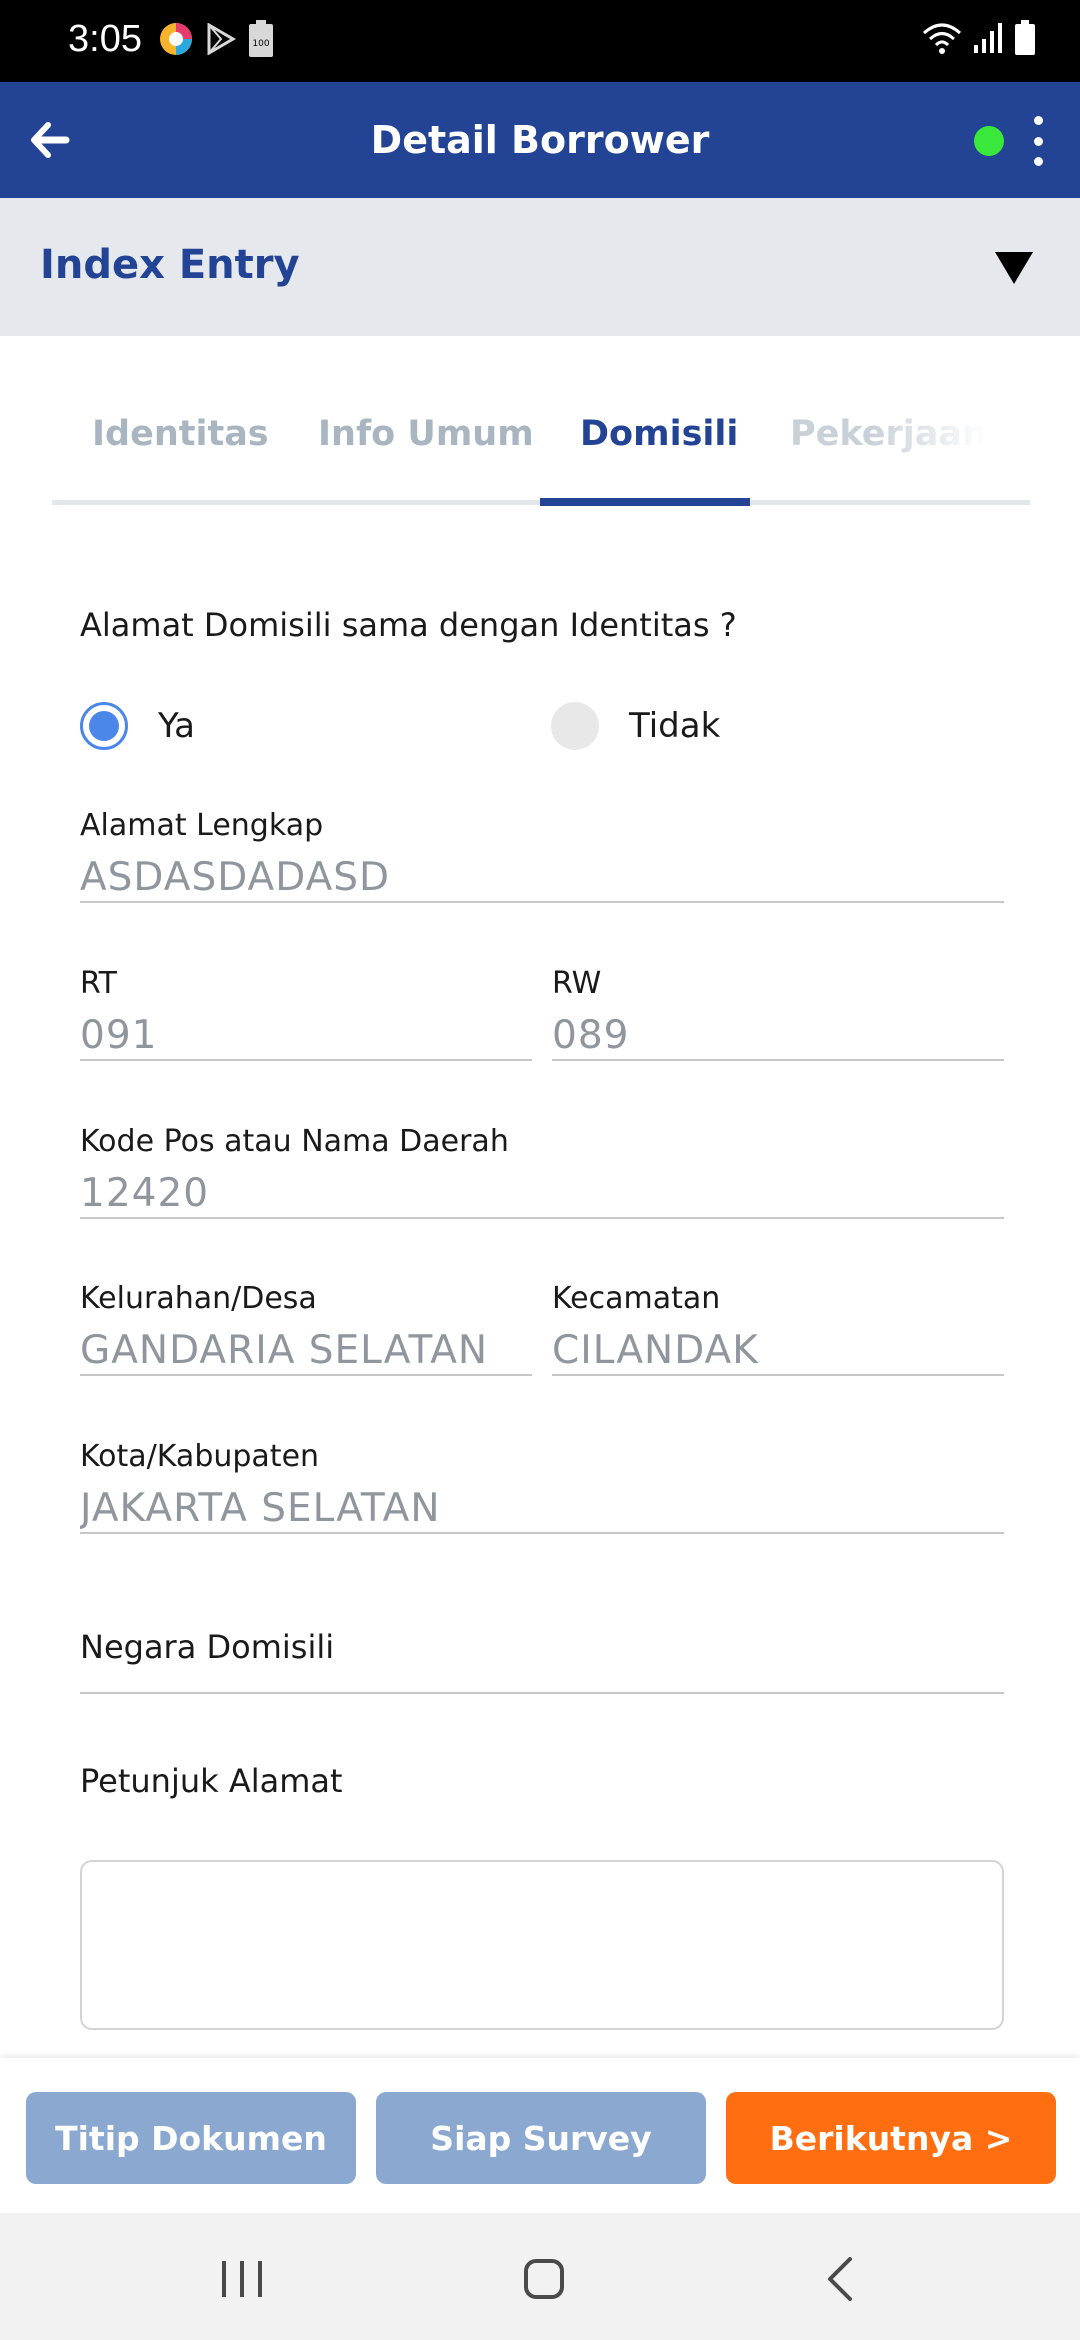 This screenshot has width=1080, height=2340. What do you see at coordinates (891, 2138) in the screenshot?
I see `berikutnya-button: Berikutnya >` at bounding box center [891, 2138].